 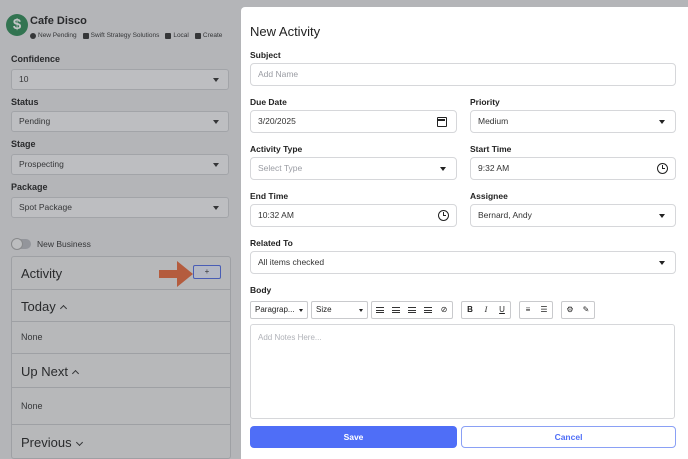 I want to click on numbered-list-icon: ≡, so click(x=528, y=310).